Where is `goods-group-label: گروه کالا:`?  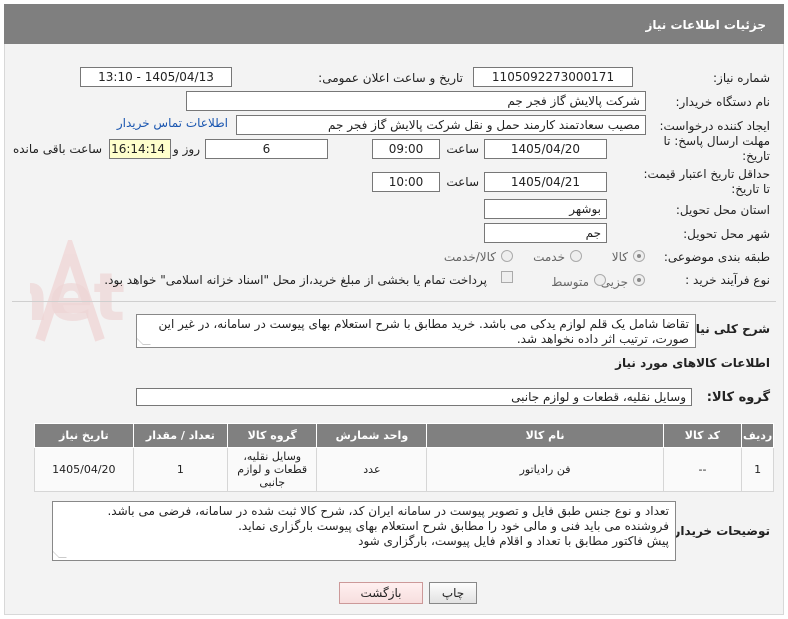
goods-group-label: گروه کالا: is located at coordinates (738, 397).